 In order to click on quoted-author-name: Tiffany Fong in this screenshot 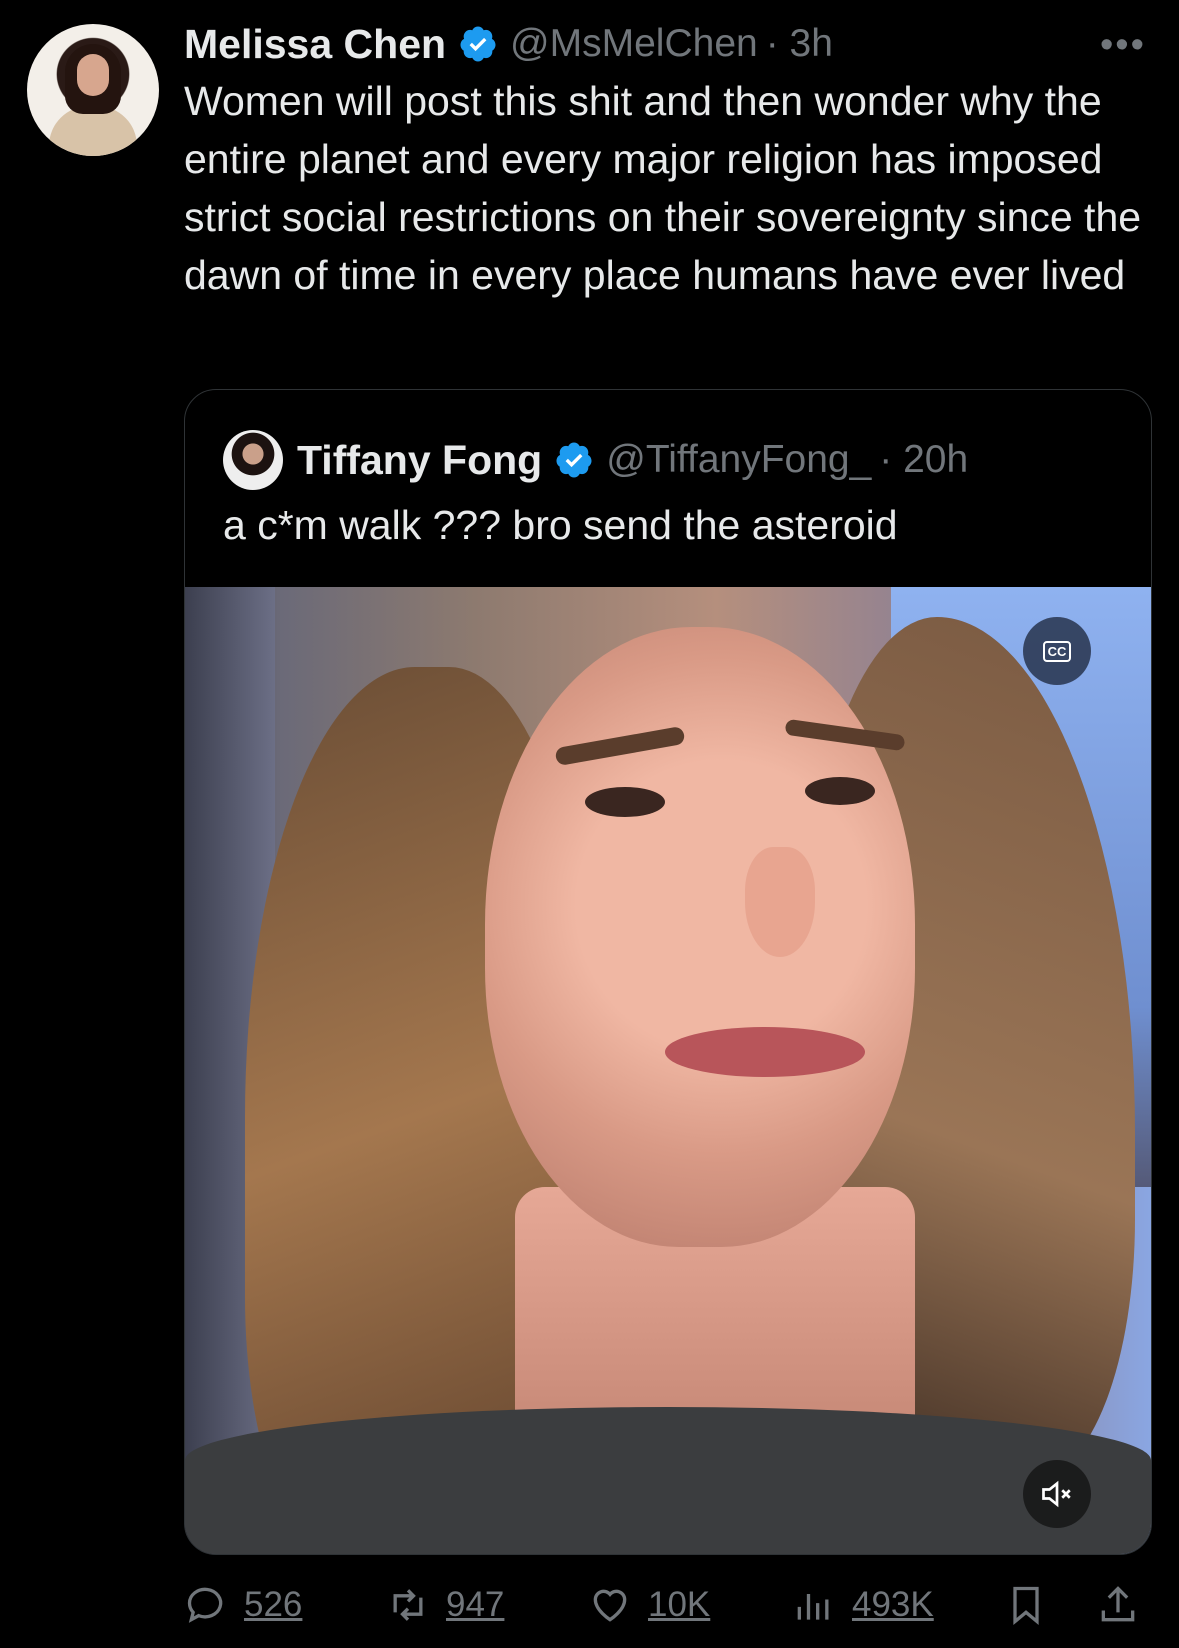, I will do `click(420, 459)`.